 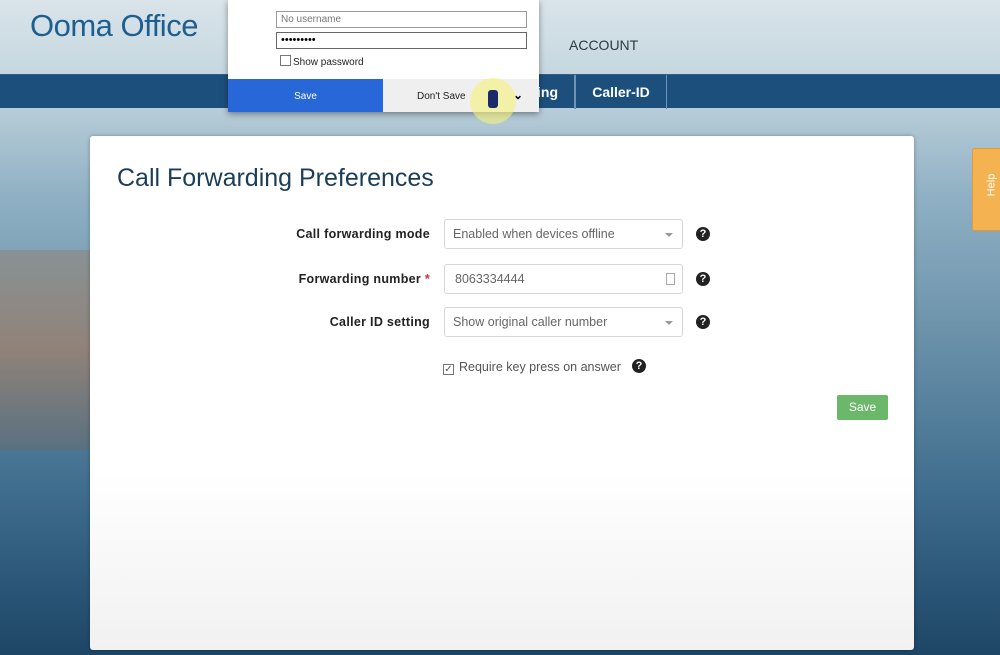 What do you see at coordinates (448, 369) in the screenshot?
I see `checkbox-checked-icon: ✓` at bounding box center [448, 369].